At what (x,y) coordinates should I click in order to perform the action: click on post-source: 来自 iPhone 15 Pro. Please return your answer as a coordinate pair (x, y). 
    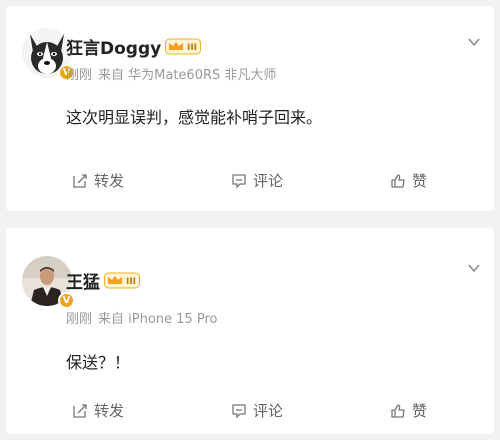
    Looking at the image, I should click on (157, 319).